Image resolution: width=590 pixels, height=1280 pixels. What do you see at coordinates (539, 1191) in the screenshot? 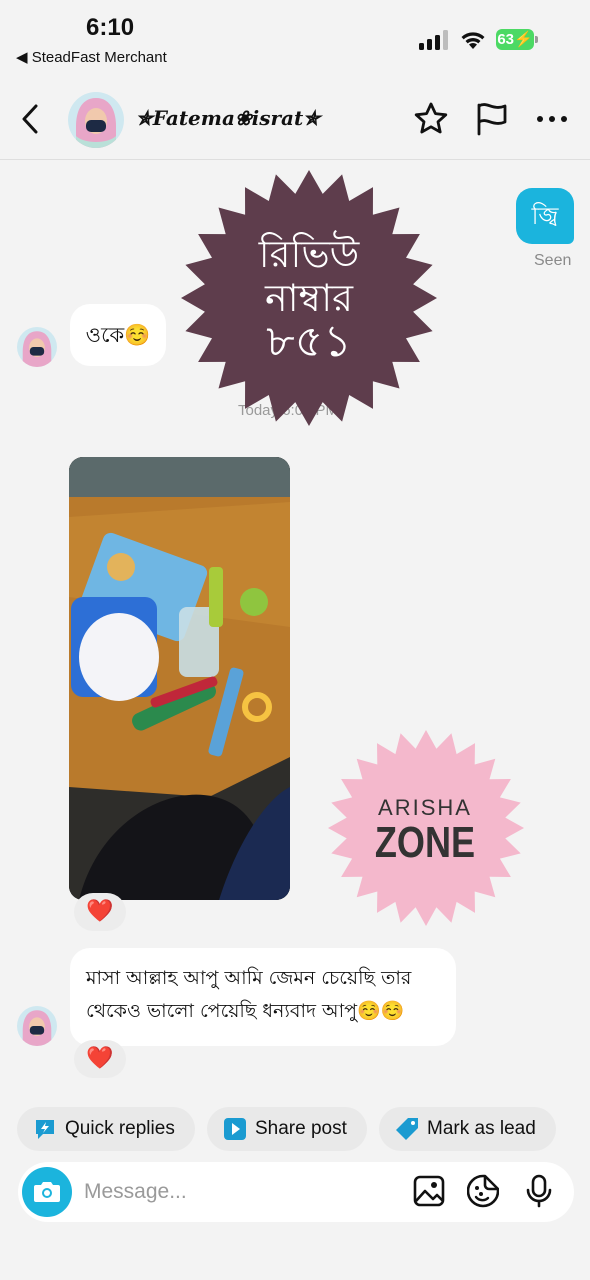
I see `microphone-icon` at bounding box center [539, 1191].